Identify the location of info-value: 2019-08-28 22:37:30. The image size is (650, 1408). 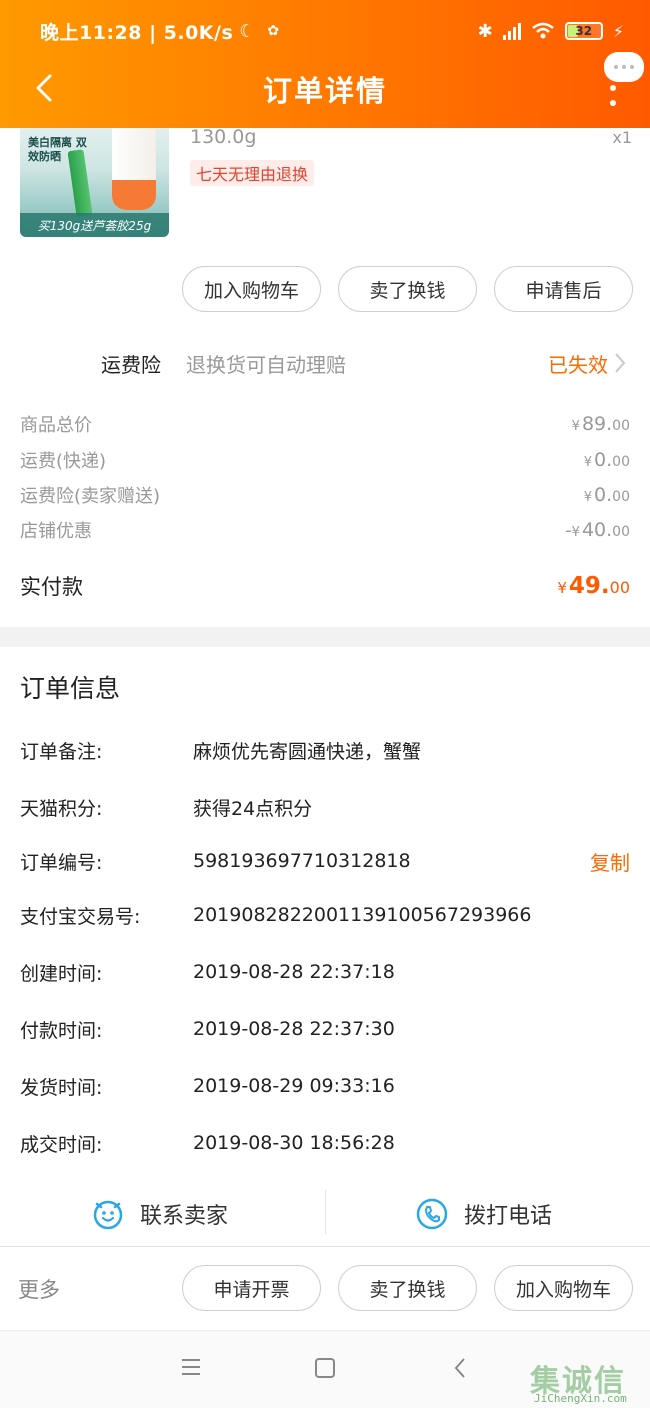
(294, 1029).